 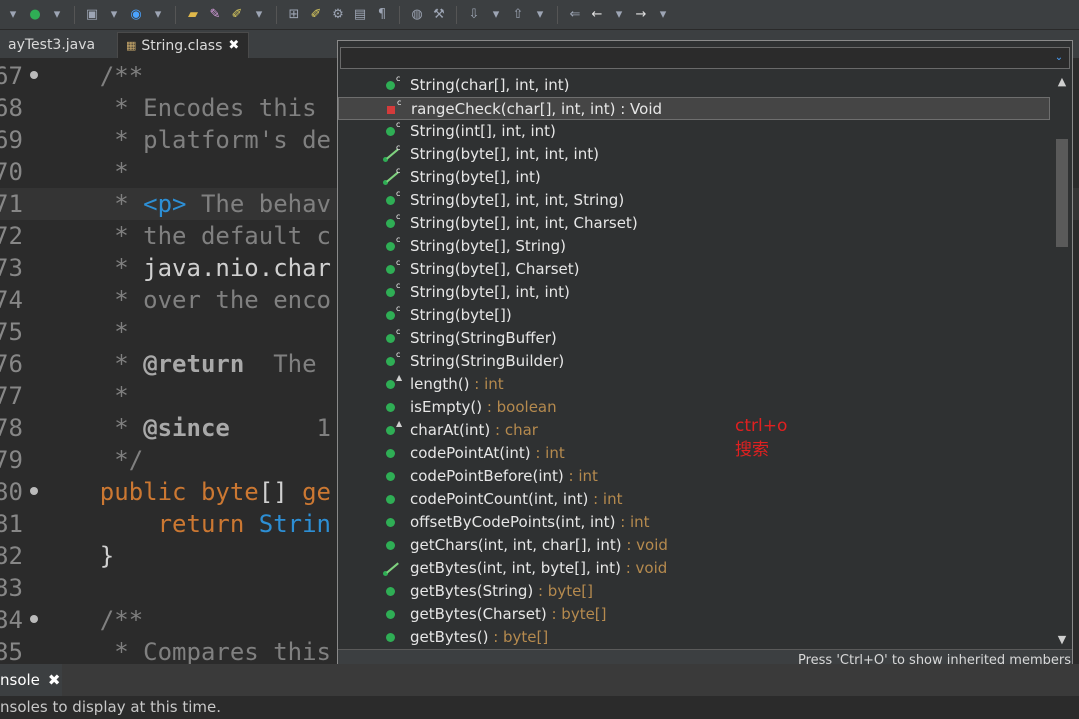 What do you see at coordinates (694, 545) in the screenshot?
I see `outline-item: getChars(int, int, char[], int) : void` at bounding box center [694, 545].